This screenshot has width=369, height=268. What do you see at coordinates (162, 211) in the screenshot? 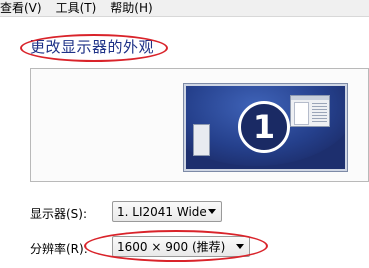
I see `display-select-value: 1. LI2041 Wide` at bounding box center [162, 211].